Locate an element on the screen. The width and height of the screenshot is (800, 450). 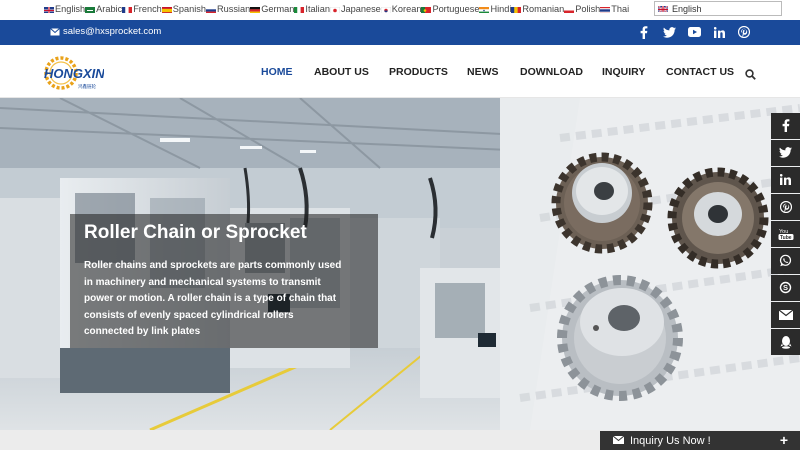
facebook-icon is located at coordinates (644, 32).